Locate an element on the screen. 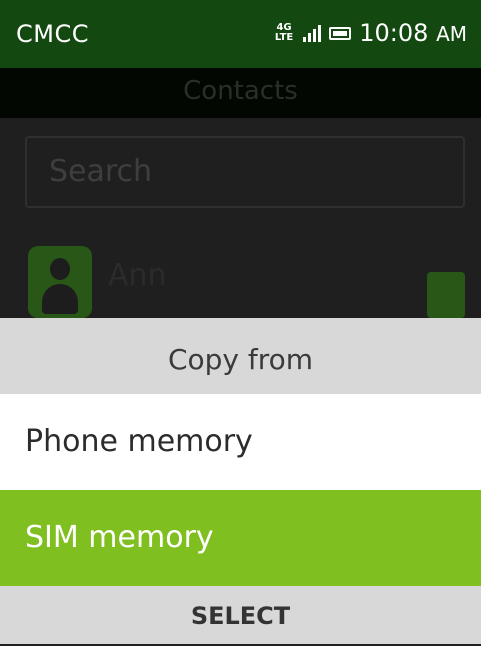  status-indicators: 4G LTE 10:08 AM is located at coordinates (371, 33).